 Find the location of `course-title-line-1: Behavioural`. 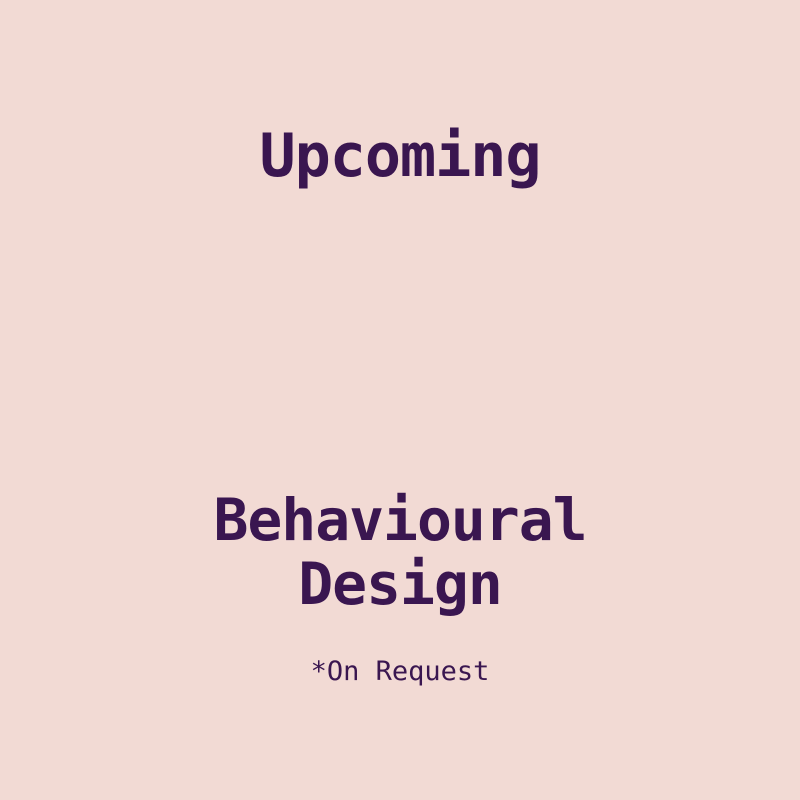

course-title-line-1: Behavioural is located at coordinates (400, 520).